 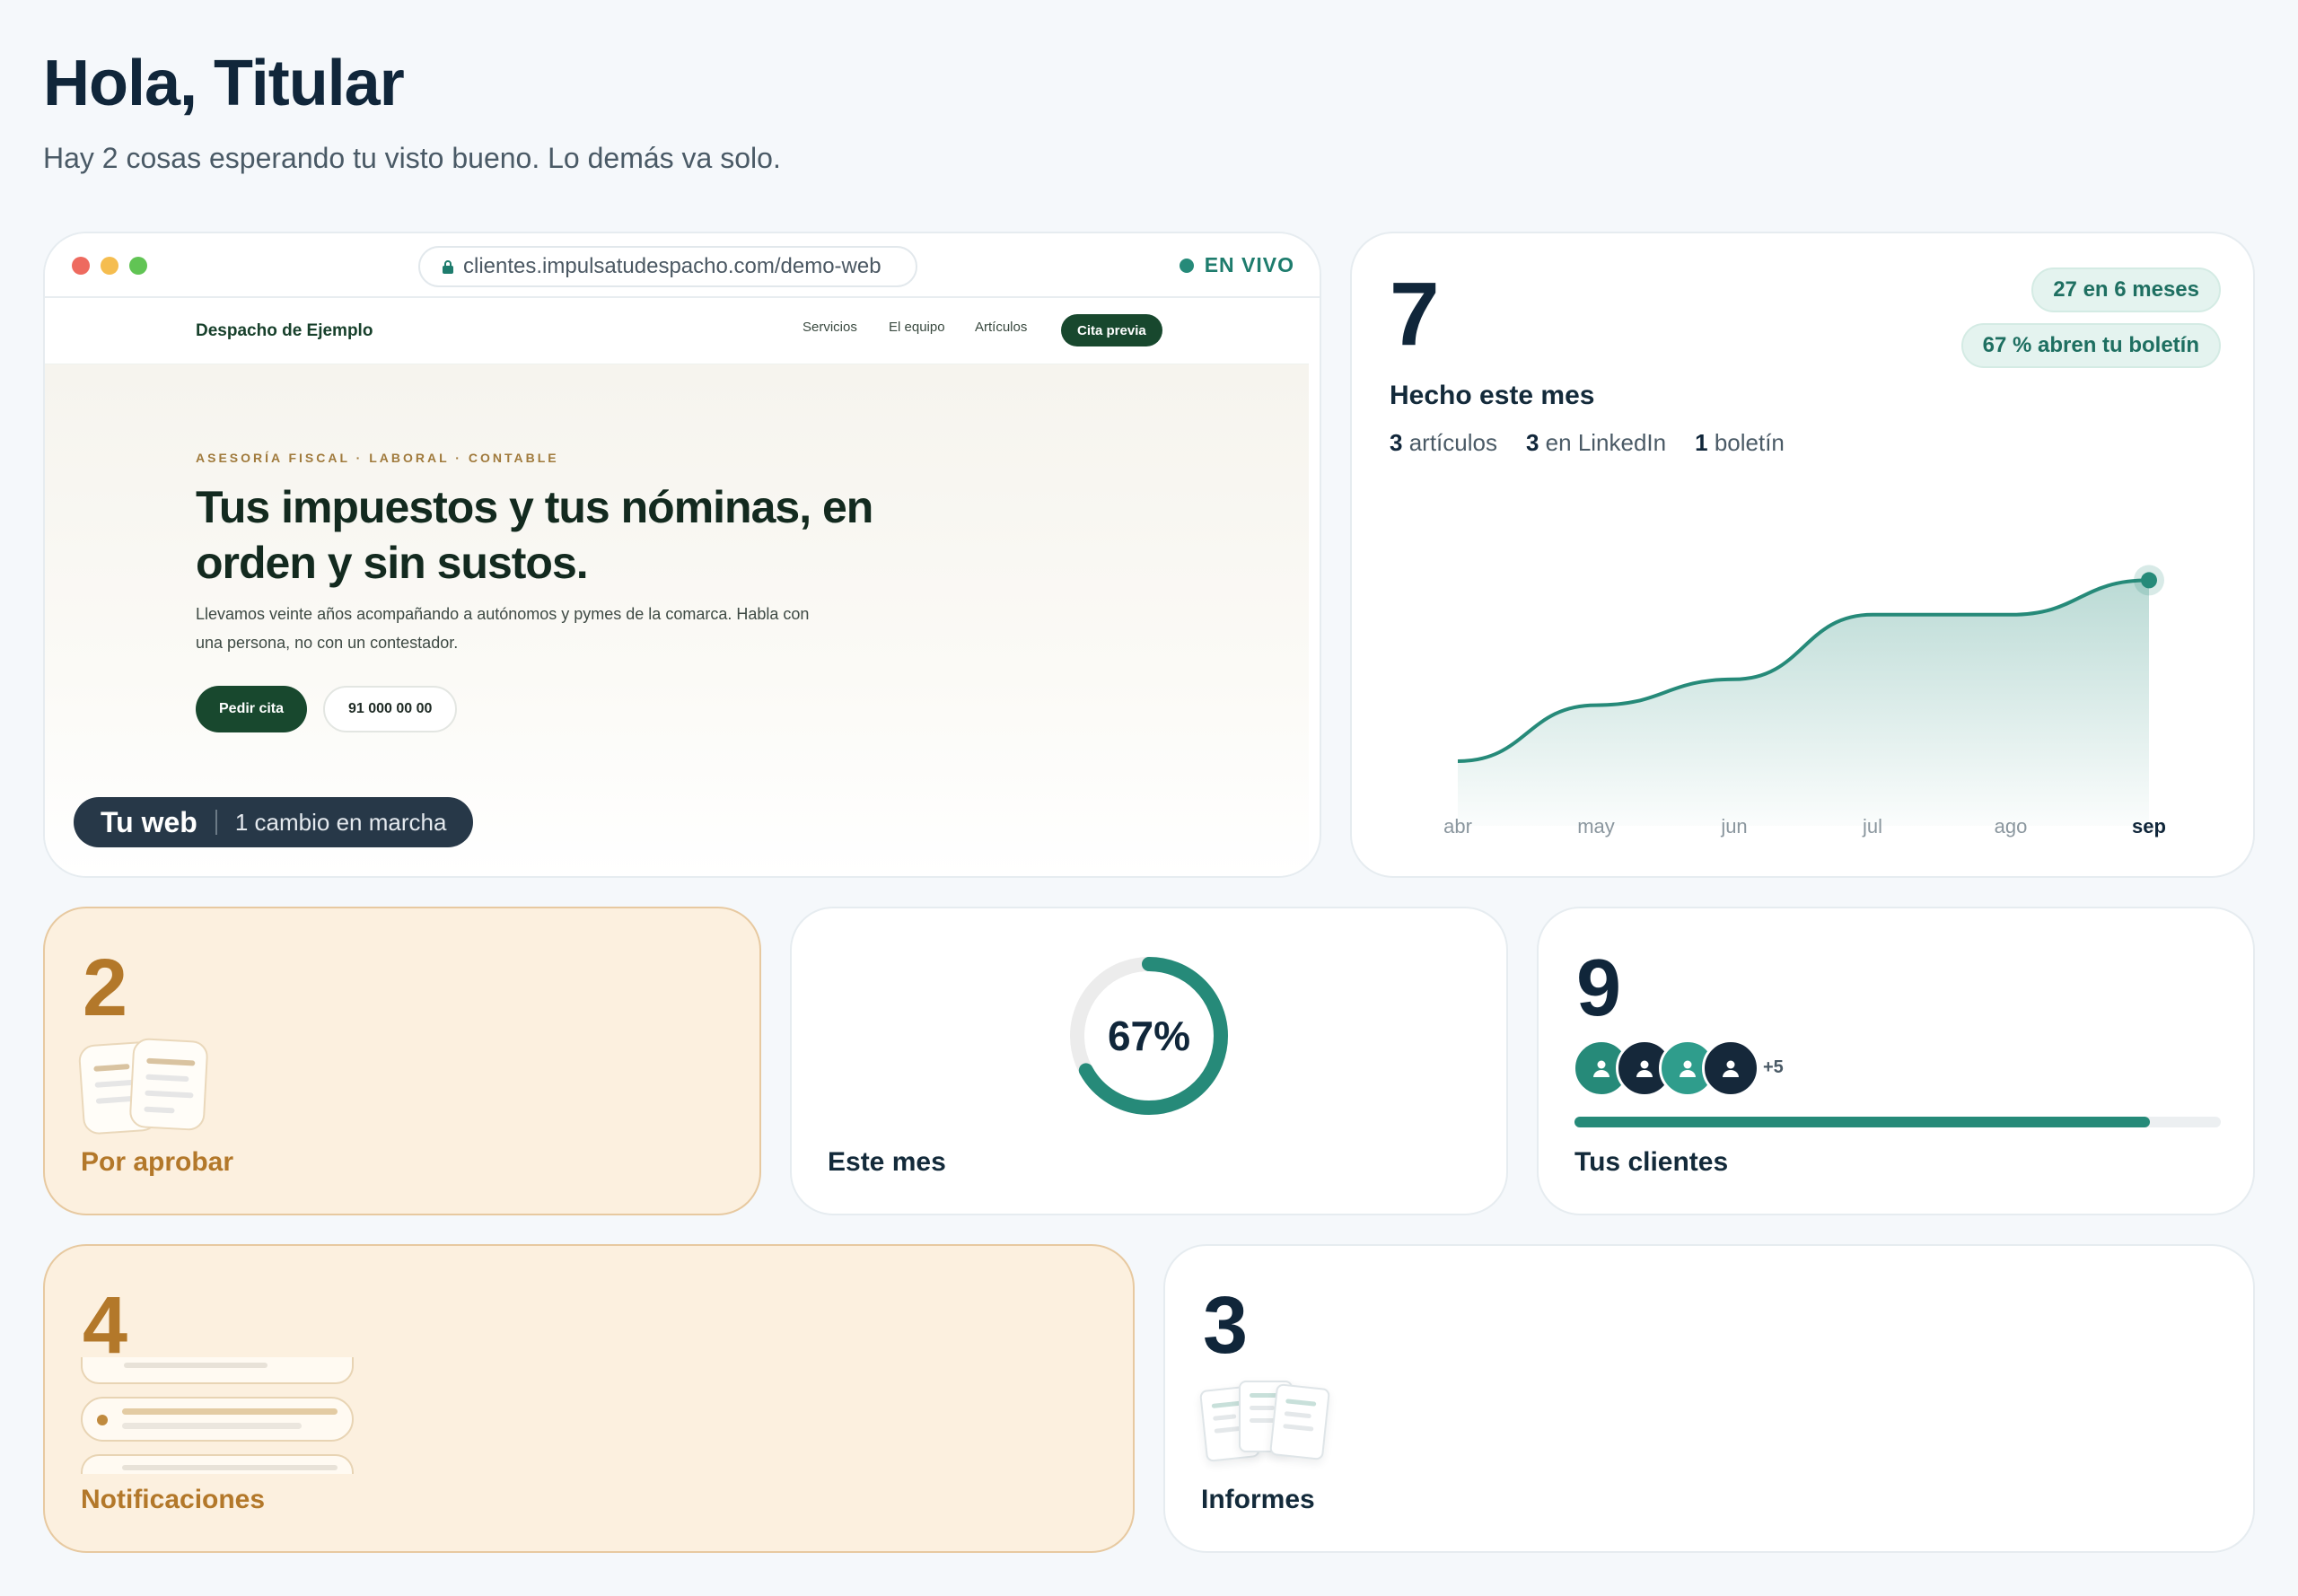 What do you see at coordinates (224, 83) in the screenshot?
I see `page-title: Hola, Titular` at bounding box center [224, 83].